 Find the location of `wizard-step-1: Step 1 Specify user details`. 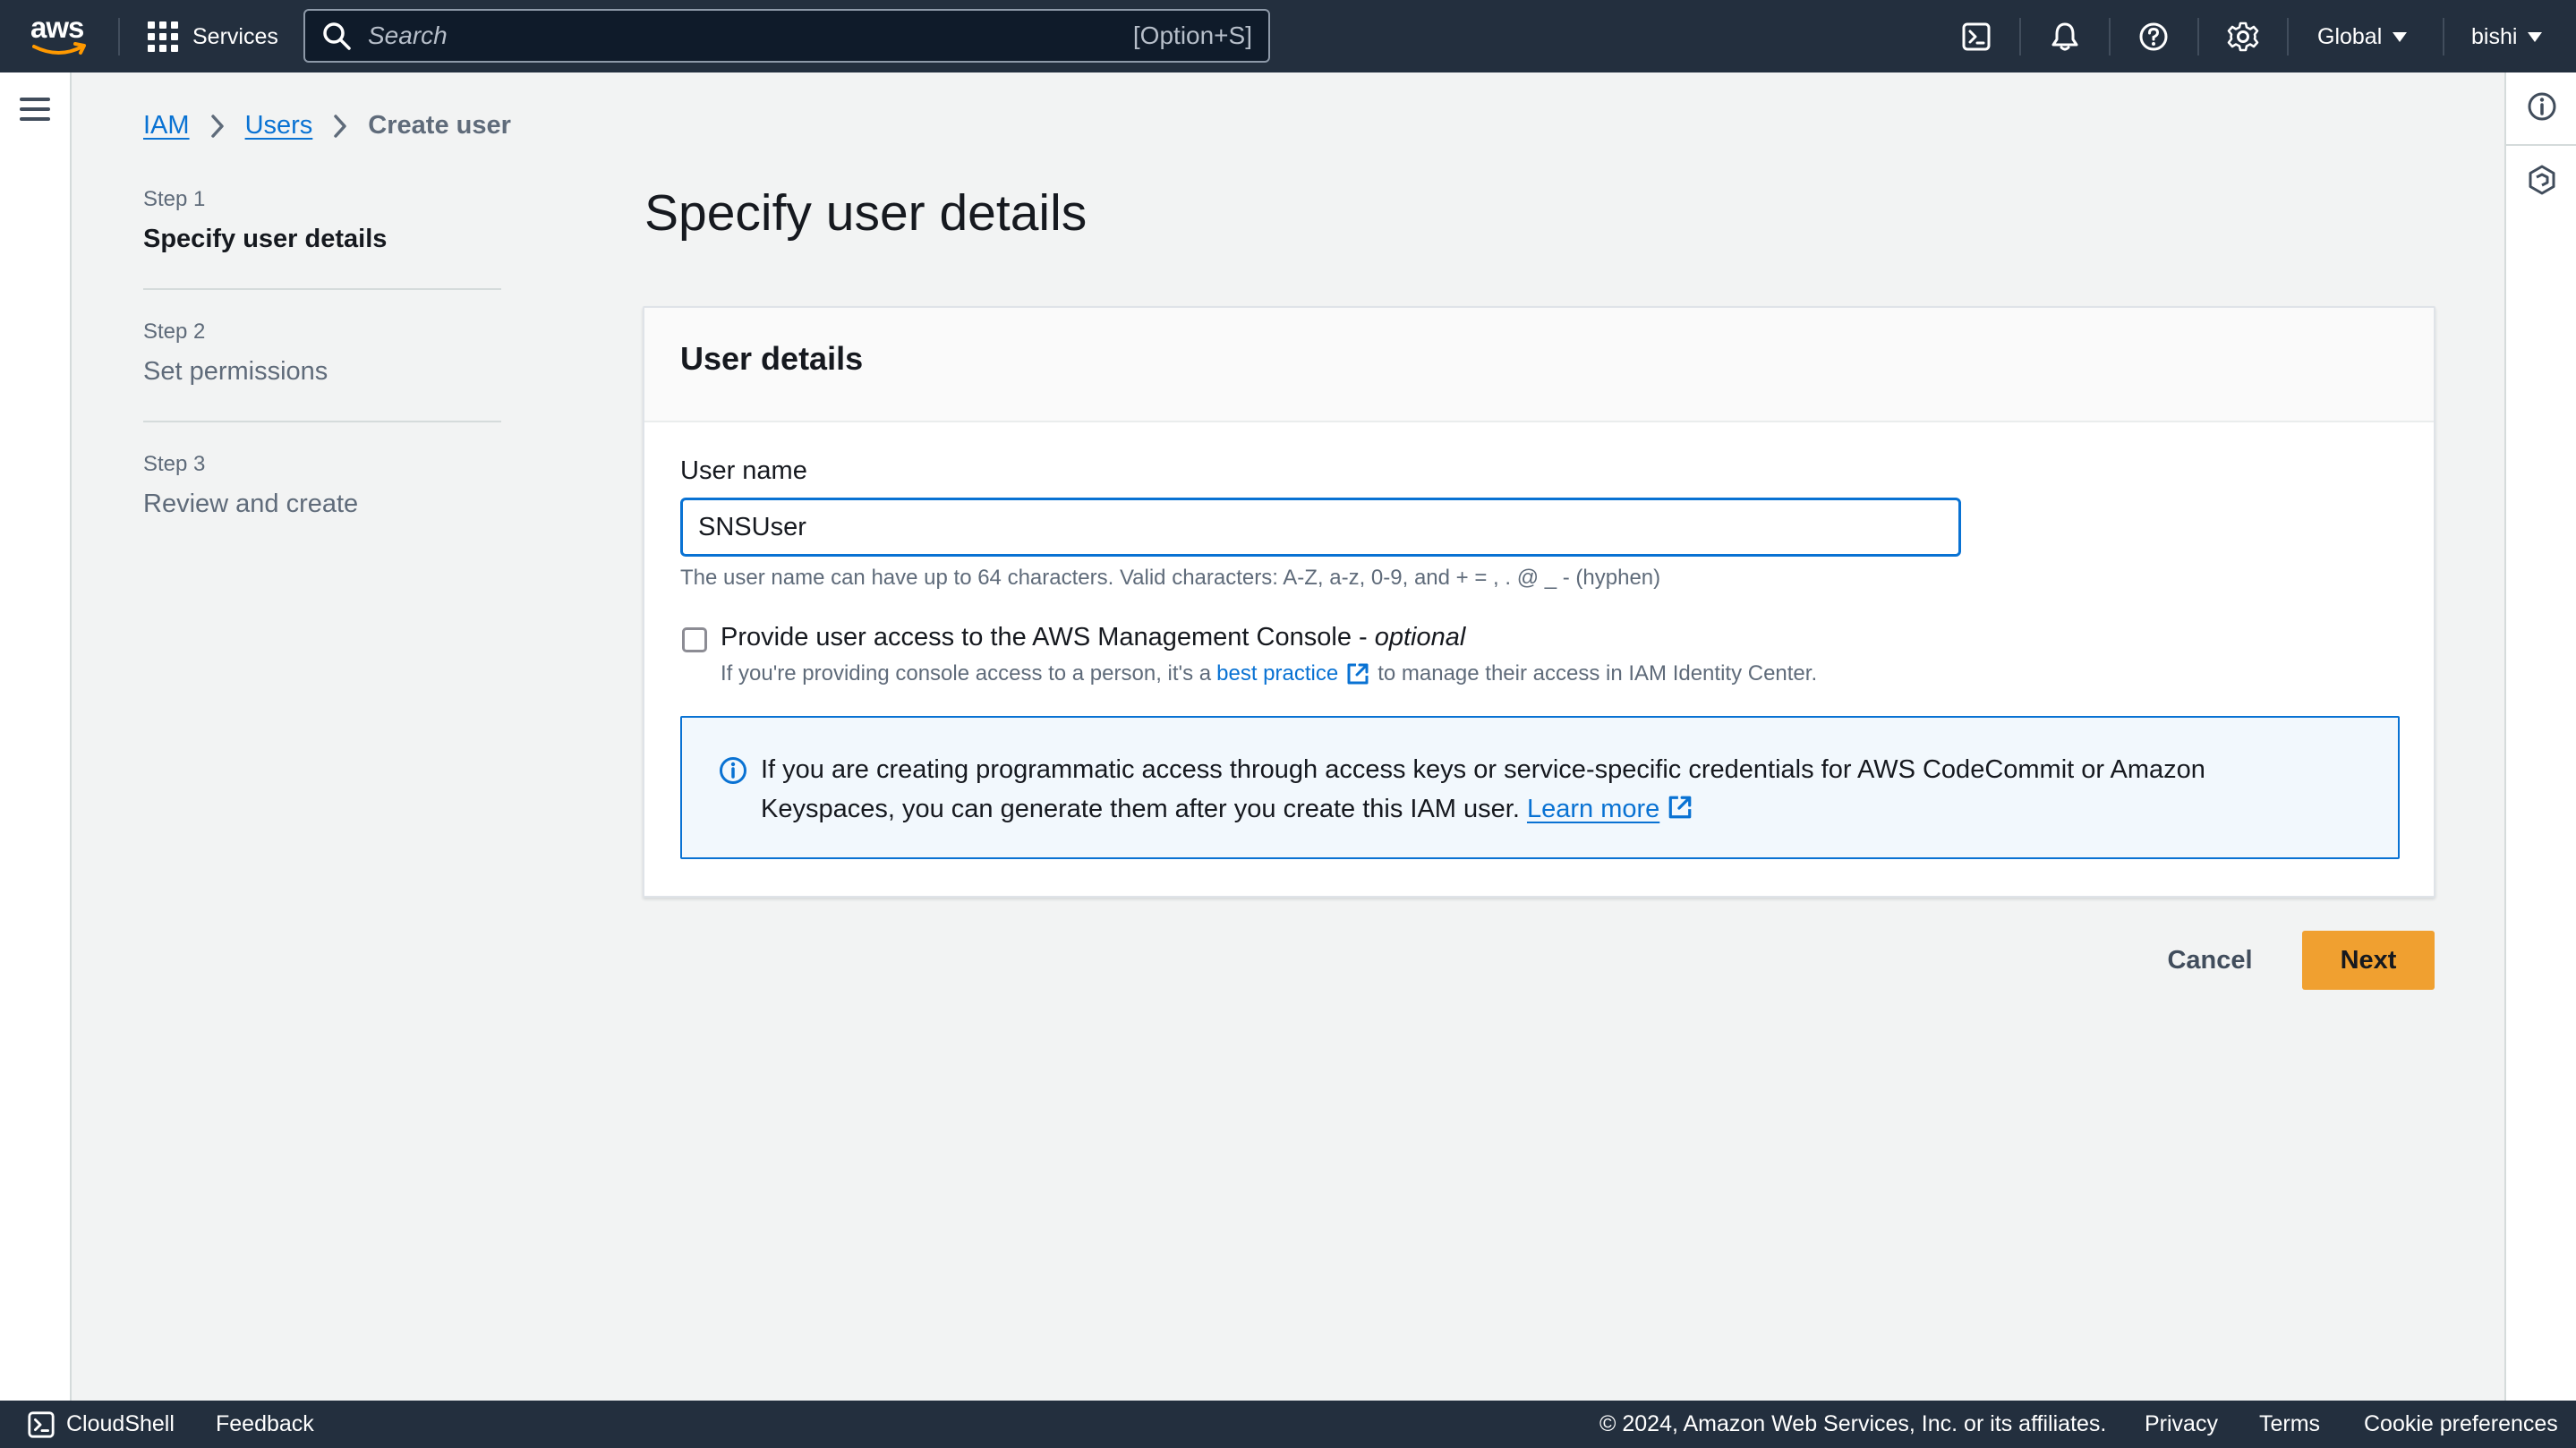

wizard-step-1: Step 1 Specify user details is located at coordinates (322, 237).